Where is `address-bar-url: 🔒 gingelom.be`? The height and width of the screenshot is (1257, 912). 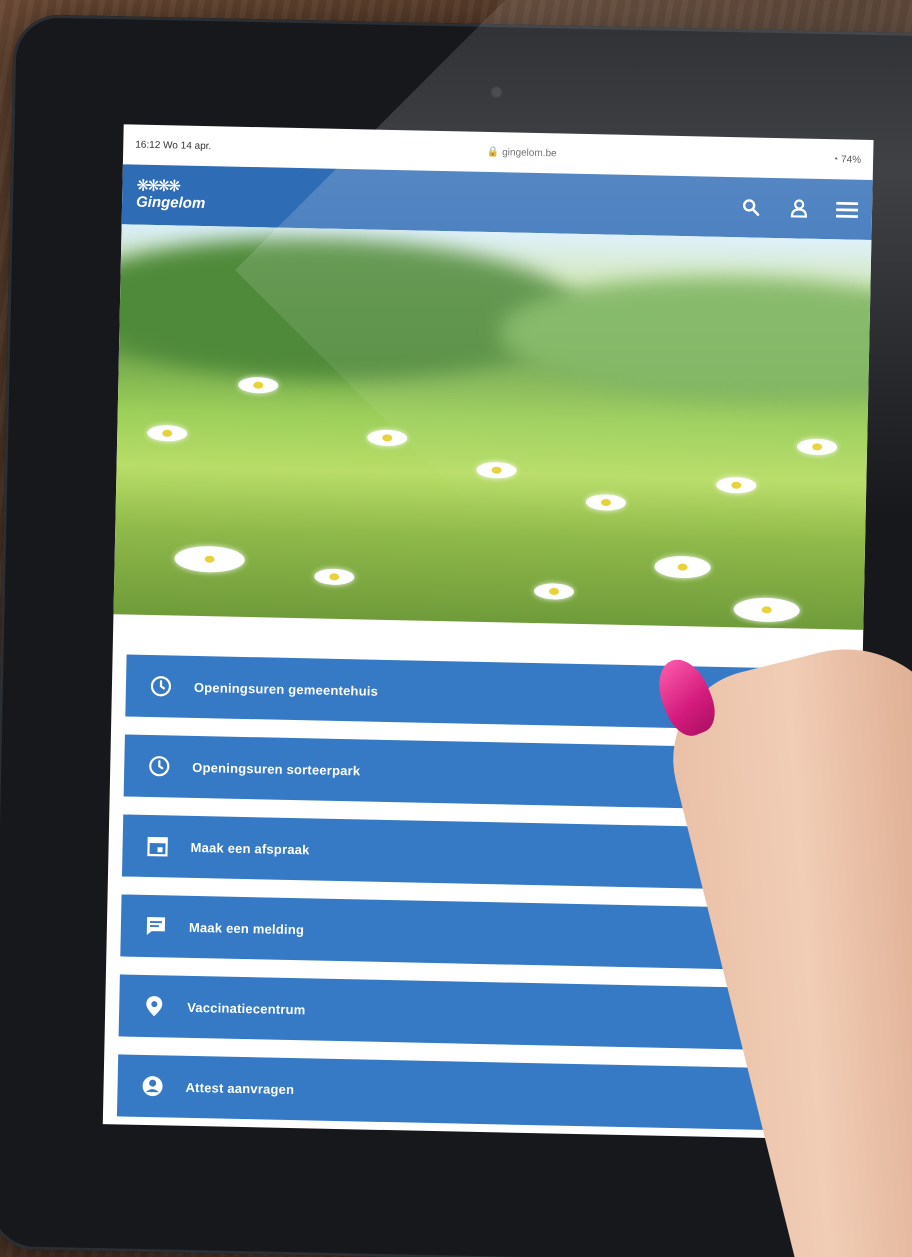 address-bar-url: 🔒 gingelom.be is located at coordinates (522, 152).